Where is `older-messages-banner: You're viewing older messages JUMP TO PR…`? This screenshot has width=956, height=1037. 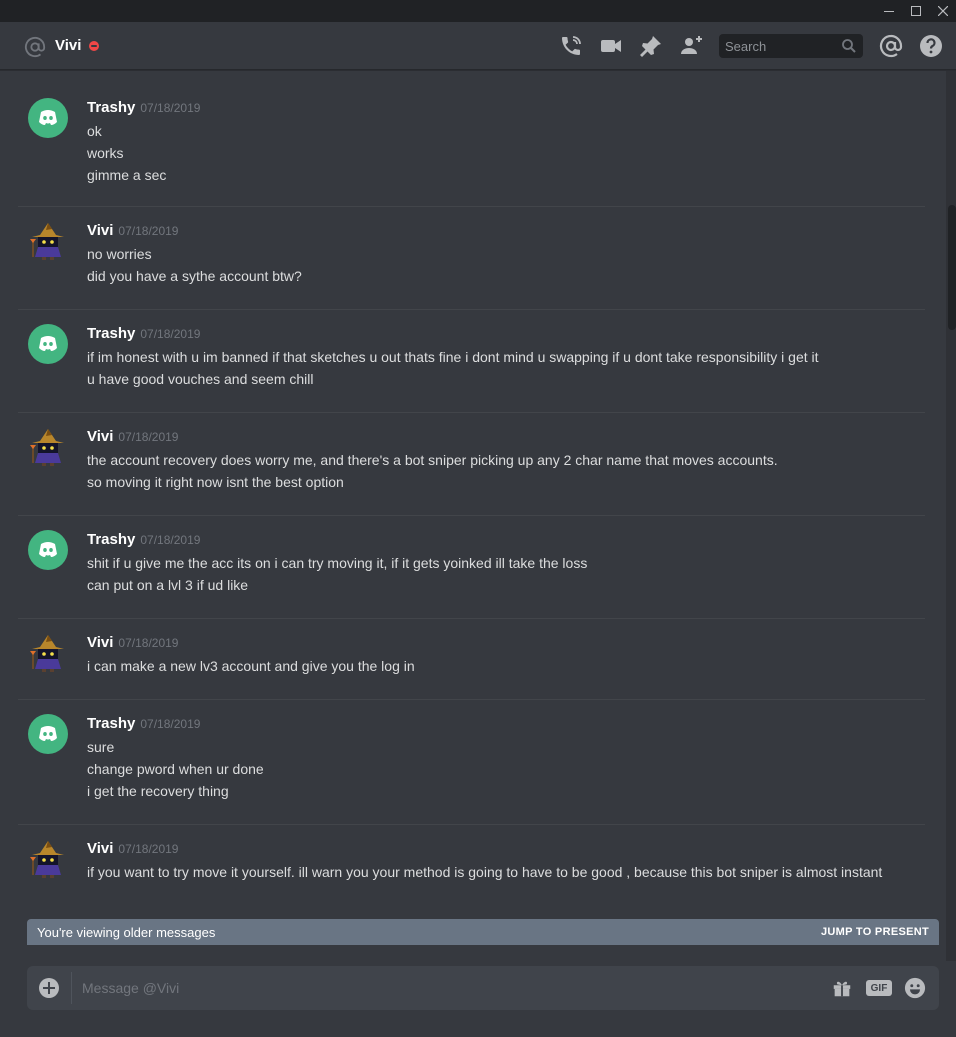
older-messages-banner: You're viewing older messages JUMP TO PR… is located at coordinates (483, 932).